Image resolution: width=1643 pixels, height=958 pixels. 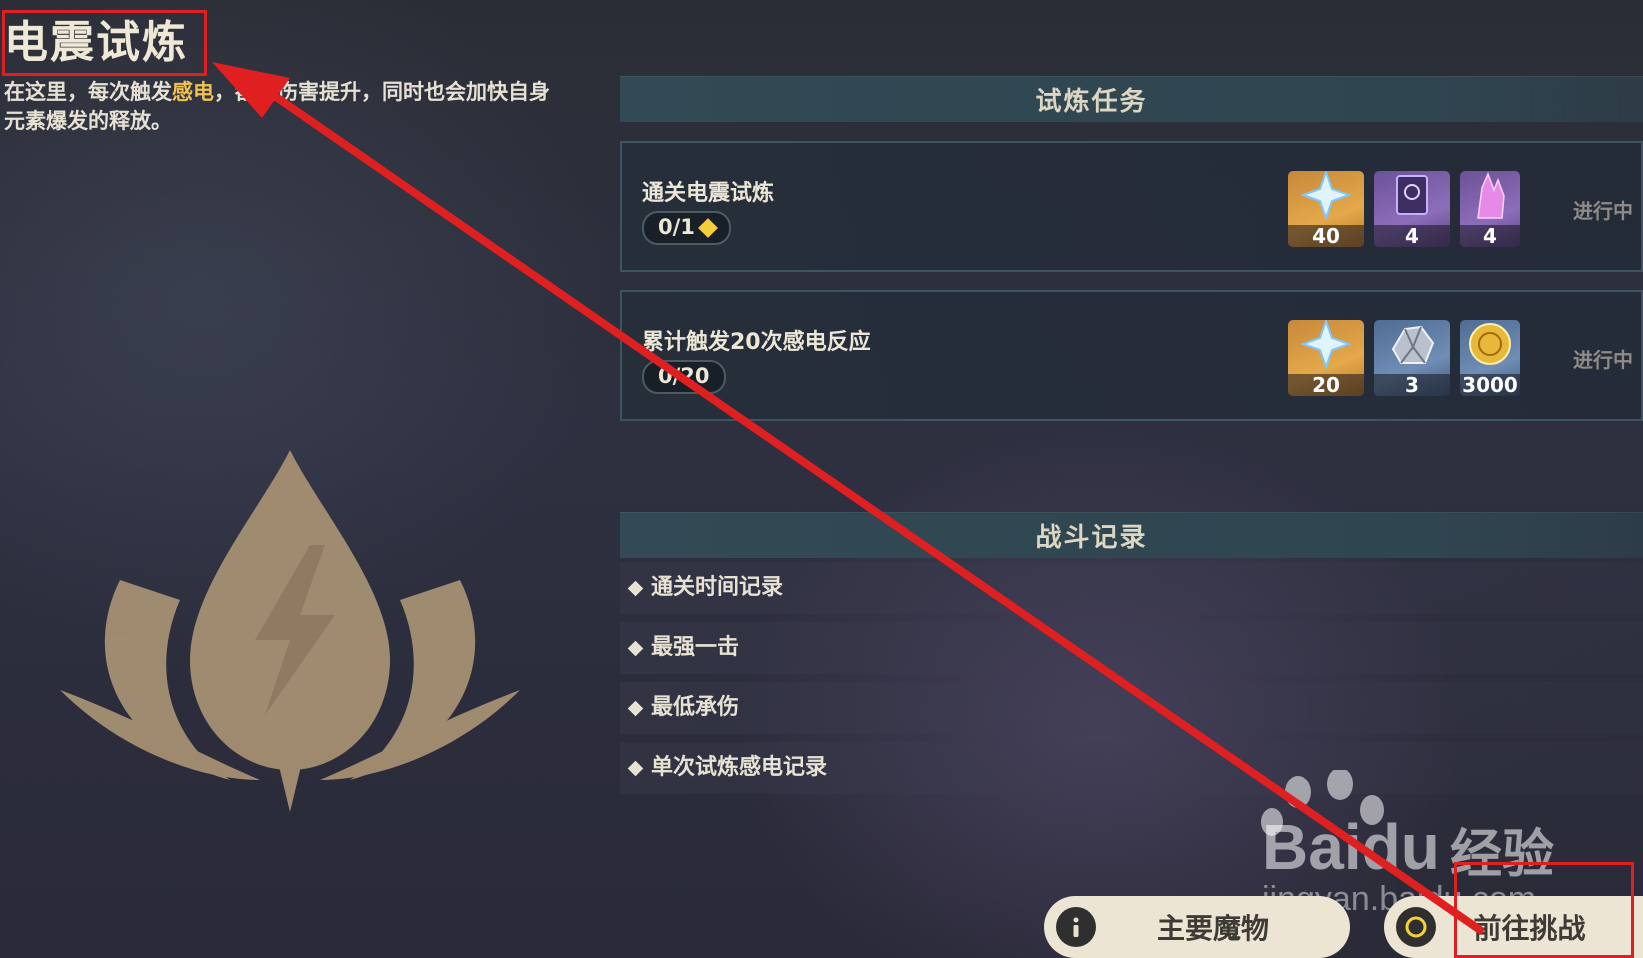 What do you see at coordinates (1413, 344) in the screenshot?
I see `ore-icon` at bounding box center [1413, 344].